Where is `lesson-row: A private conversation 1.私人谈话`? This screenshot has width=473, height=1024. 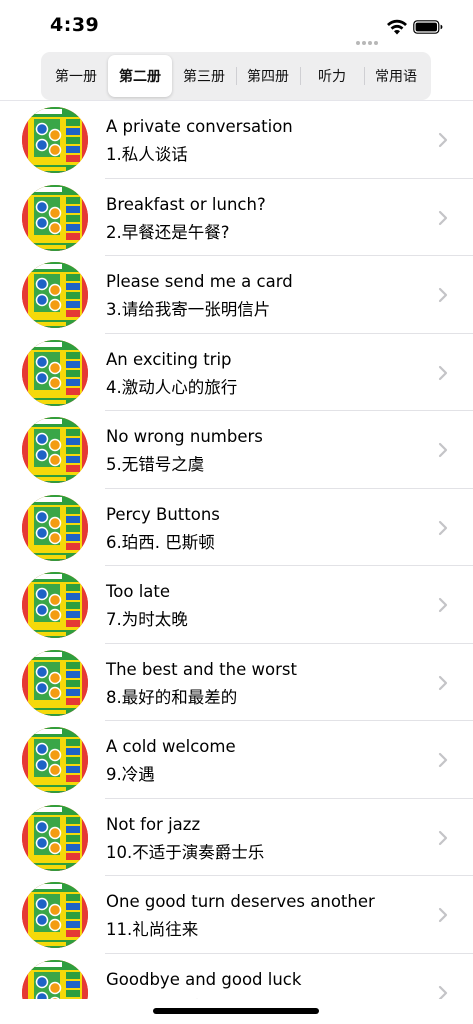 lesson-row: A private conversation 1.私人谈话 is located at coordinates (236, 140).